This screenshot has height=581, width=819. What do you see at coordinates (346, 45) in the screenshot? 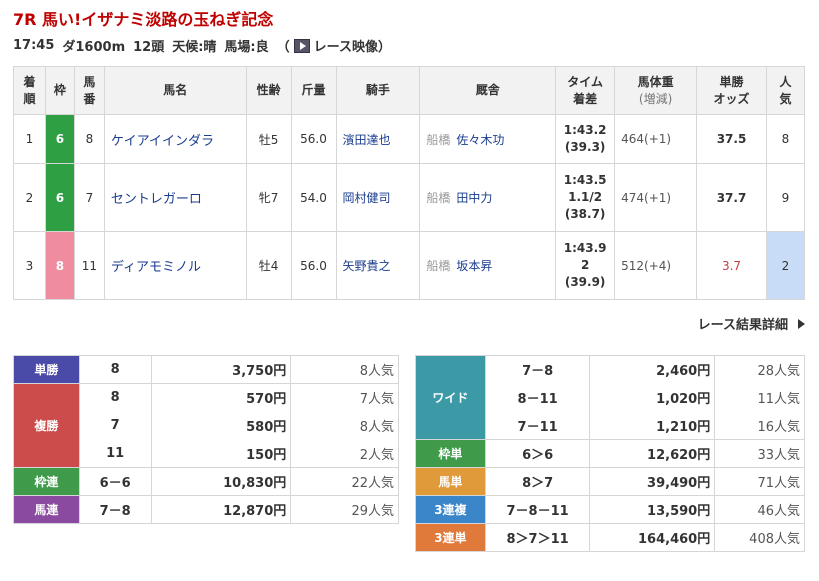
I see `video-link: レース映像` at bounding box center [346, 45].